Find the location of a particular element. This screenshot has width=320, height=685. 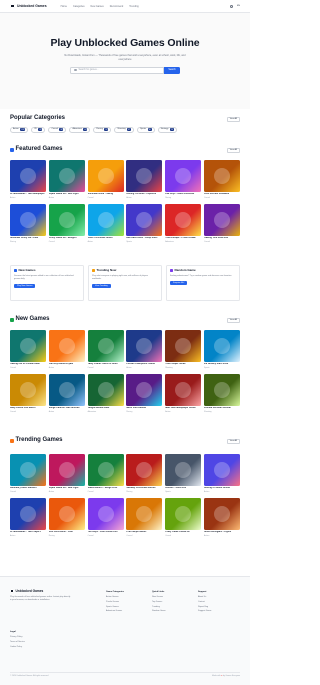

footer-link-terms: Terms of Service is located at coordinates (17, 642).